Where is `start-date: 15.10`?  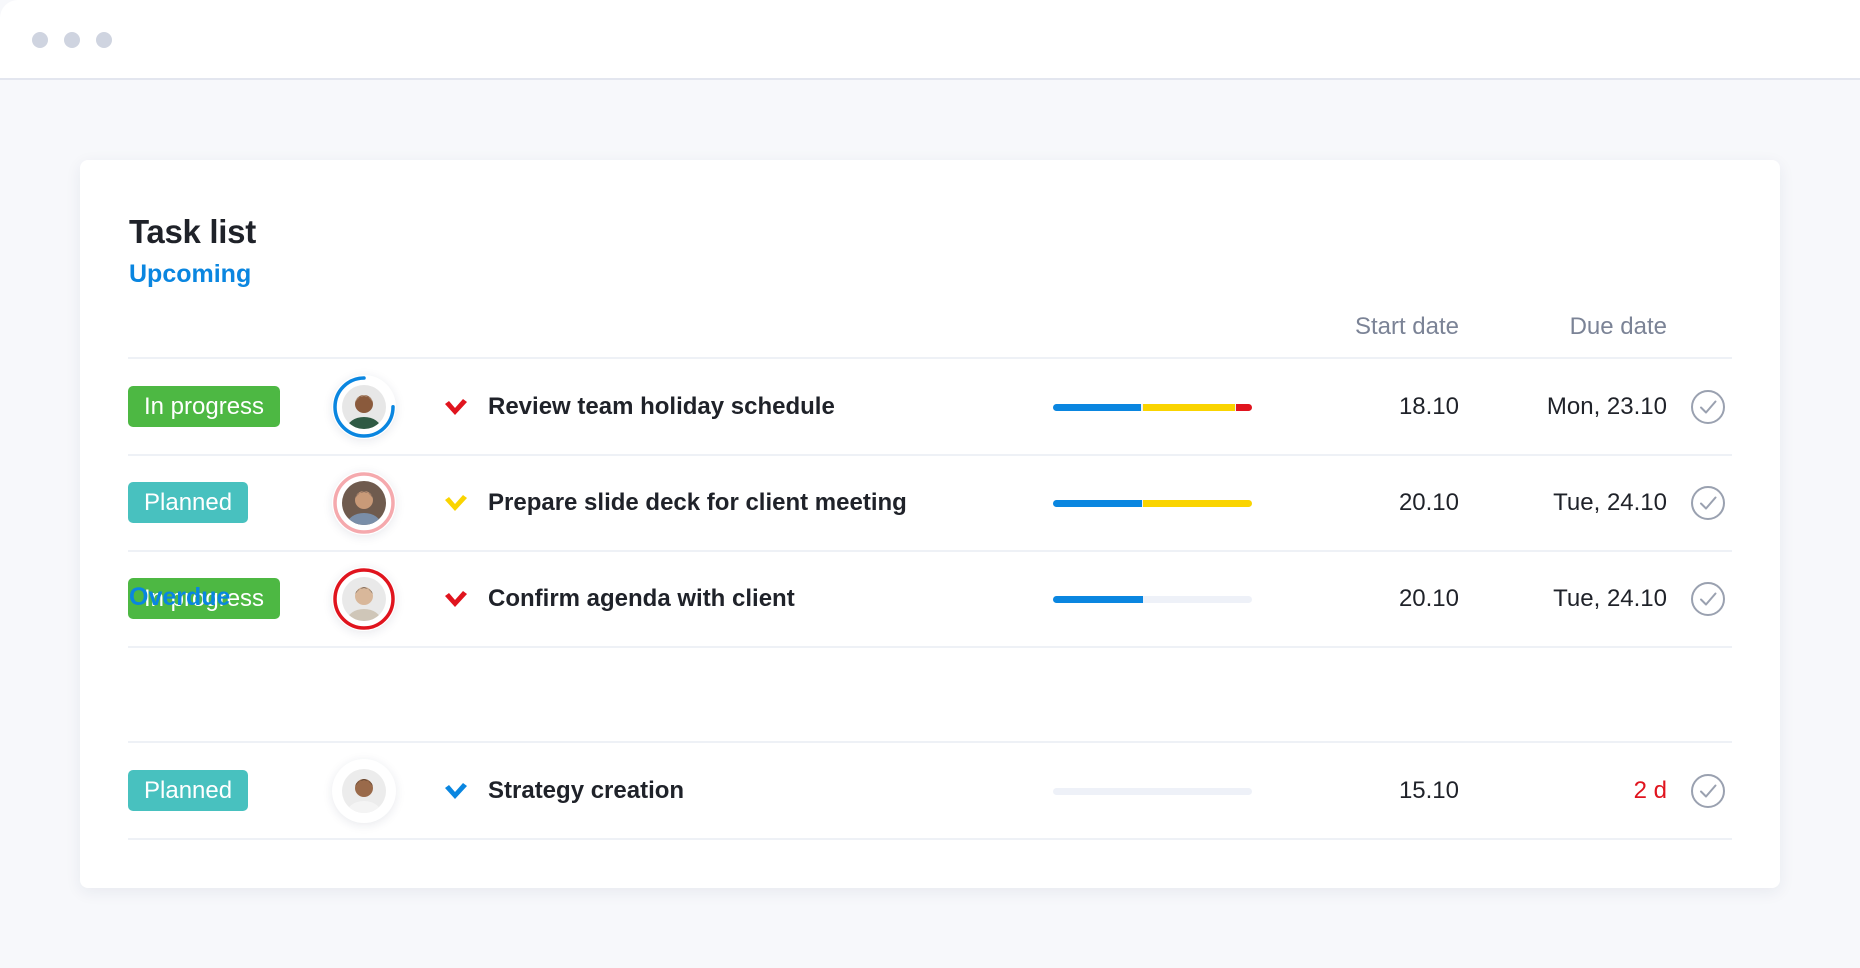
start-date: 15.10 is located at coordinates (1428, 790).